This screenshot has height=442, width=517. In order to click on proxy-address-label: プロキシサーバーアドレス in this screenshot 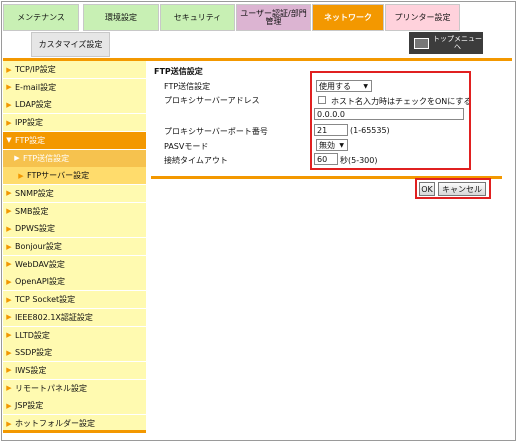, I will do `click(212, 100)`.